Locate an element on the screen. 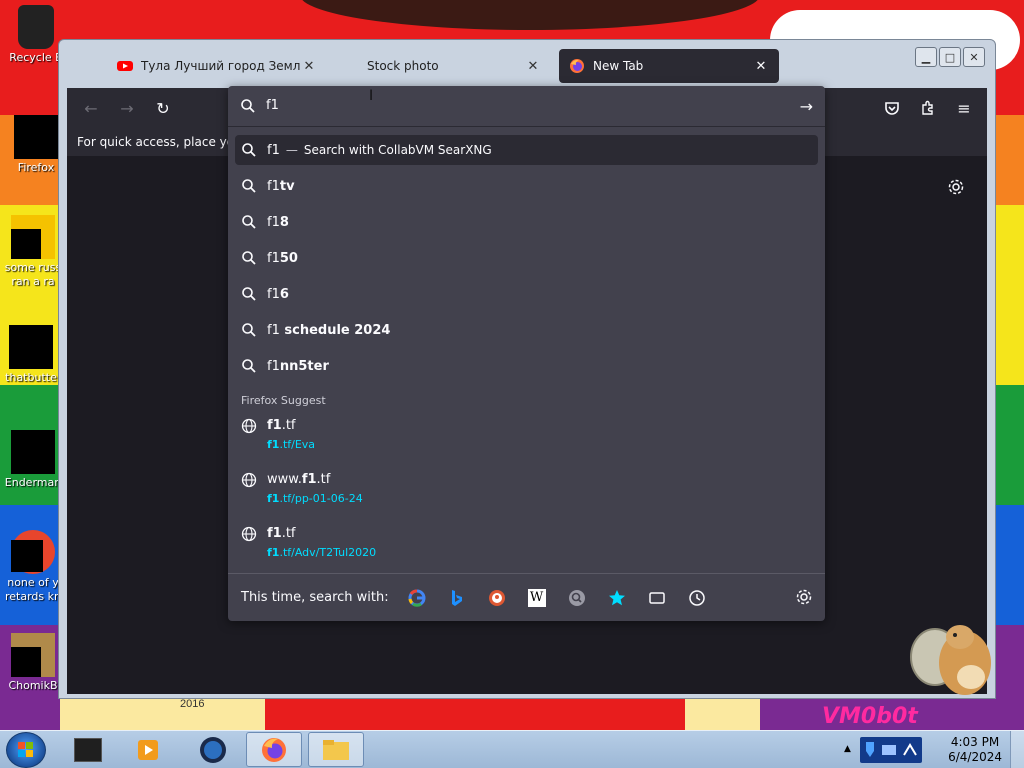 The height and width of the screenshot is (768, 1024). firefox-suggest-header: Firefox Suggest is located at coordinates (283, 400).